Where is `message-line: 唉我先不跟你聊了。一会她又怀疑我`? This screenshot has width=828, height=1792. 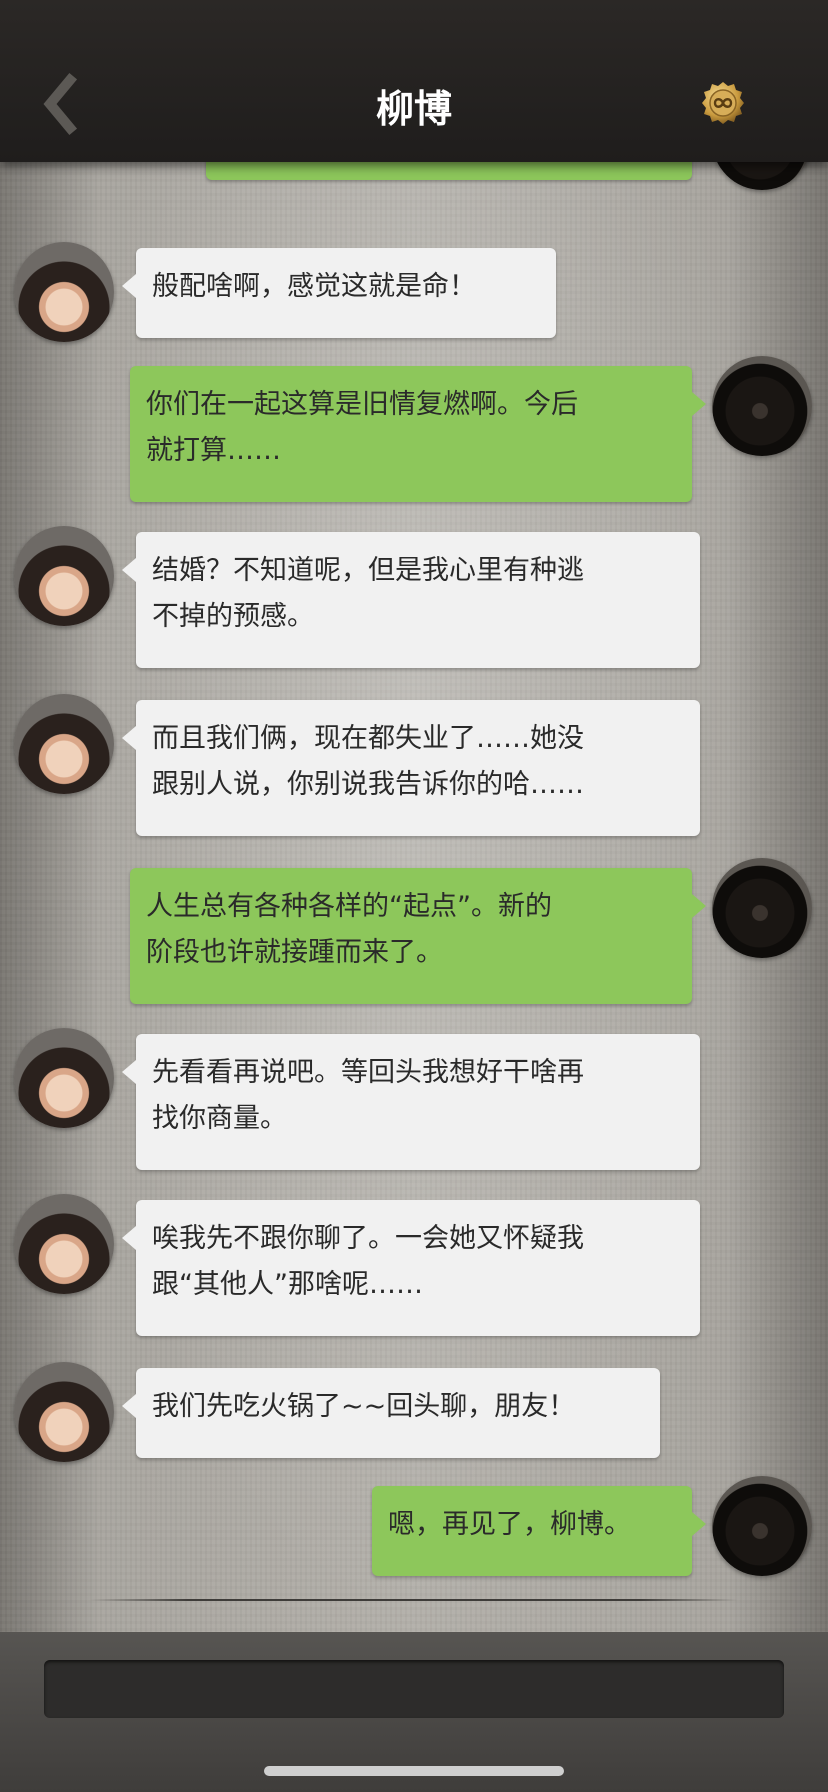
message-line: 唉我先不跟你聊了。一会她又怀疑我 is located at coordinates (368, 1238).